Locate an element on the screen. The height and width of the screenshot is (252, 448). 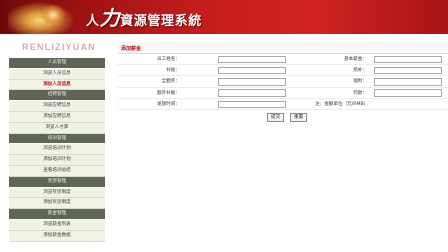
app-title-left: 人 is located at coordinates (93, 21).